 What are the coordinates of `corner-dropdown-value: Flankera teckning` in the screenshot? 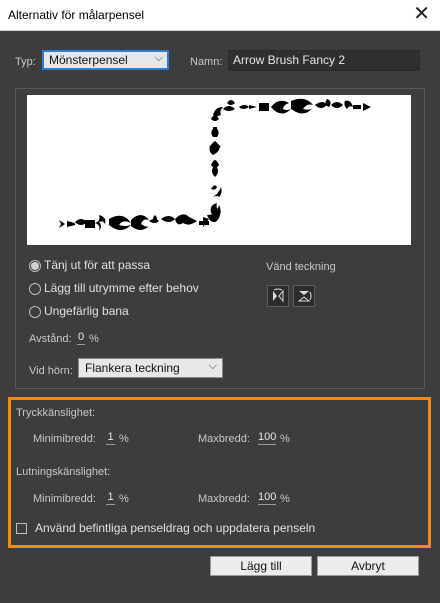 It's located at (132, 368).